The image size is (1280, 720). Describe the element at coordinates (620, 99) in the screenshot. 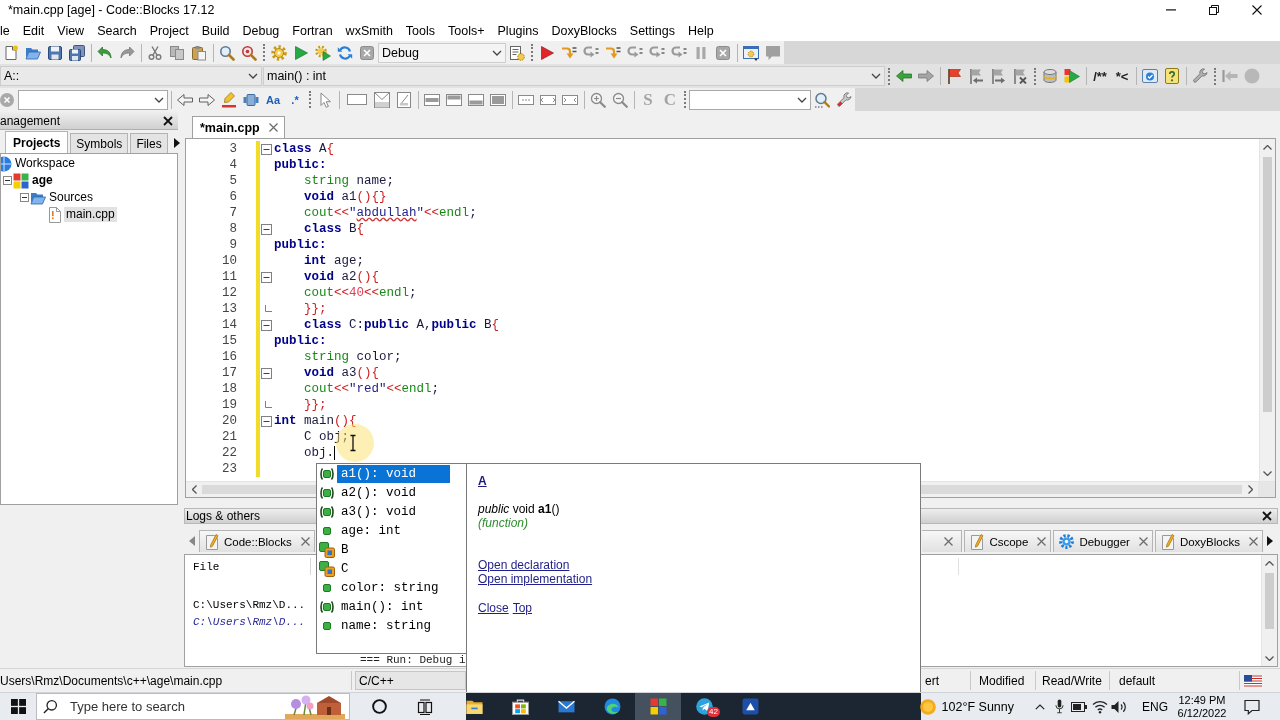

I see `zoom-out-icon` at that location.